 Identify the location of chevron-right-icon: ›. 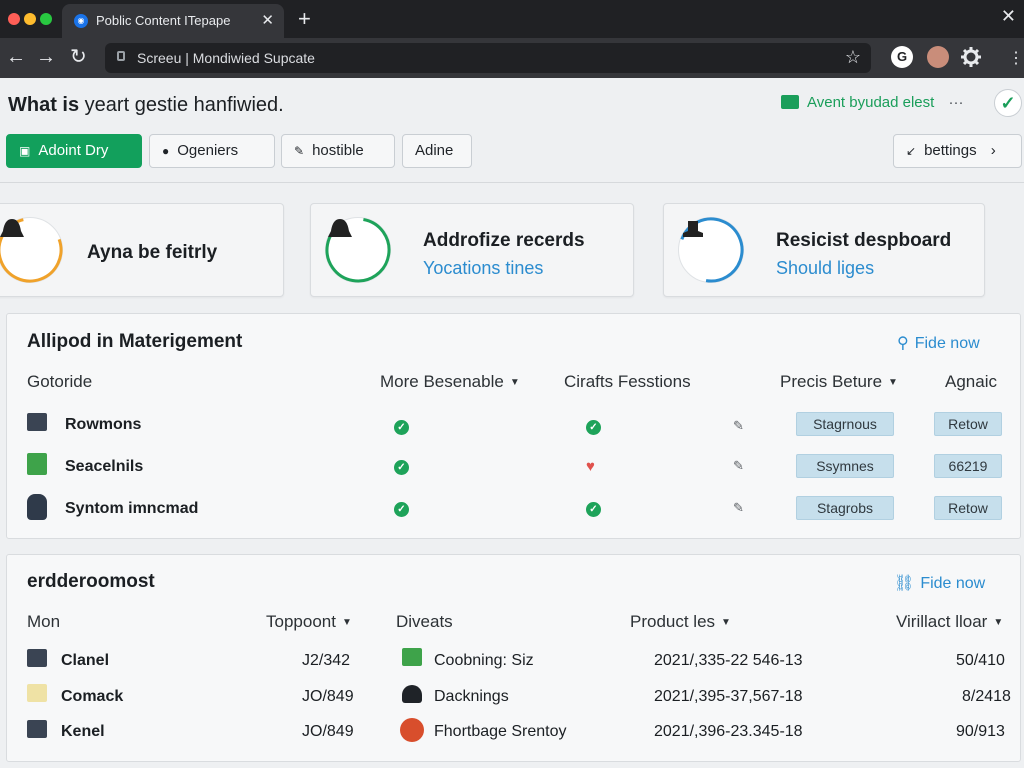
(993, 150).